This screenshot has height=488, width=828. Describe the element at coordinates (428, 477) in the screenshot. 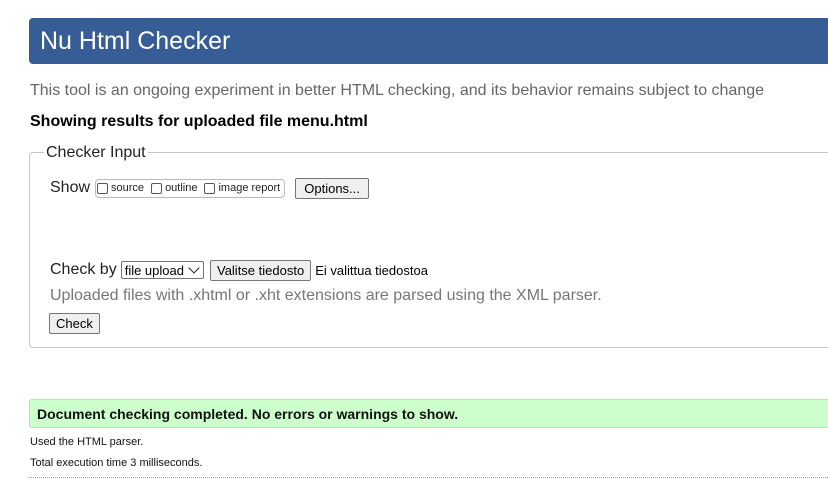

I see `divider` at that location.